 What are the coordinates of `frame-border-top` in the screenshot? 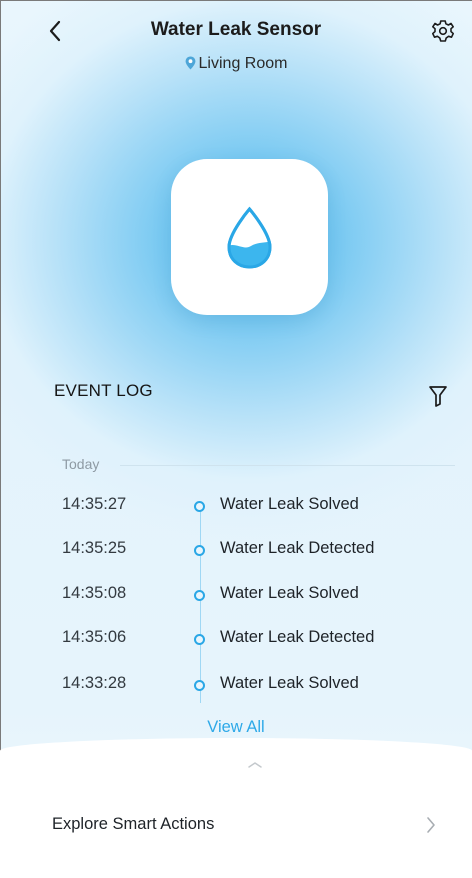 It's located at (236, 0).